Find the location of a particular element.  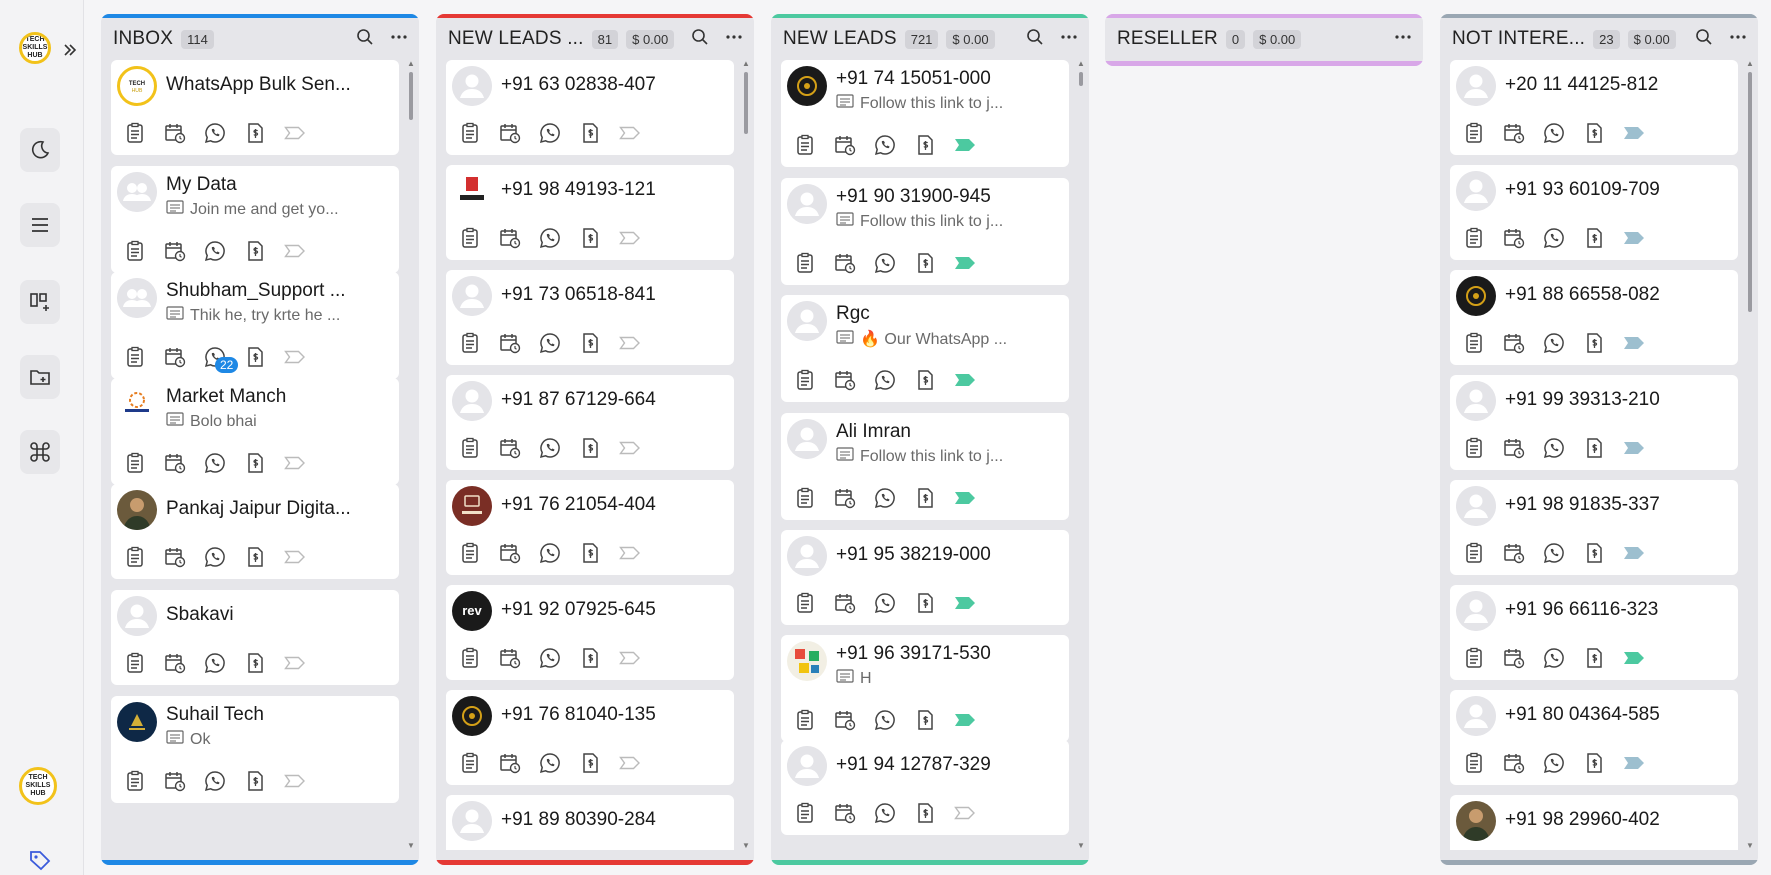

lead-card: Suhail Tech Ok is located at coordinates (255, 749).